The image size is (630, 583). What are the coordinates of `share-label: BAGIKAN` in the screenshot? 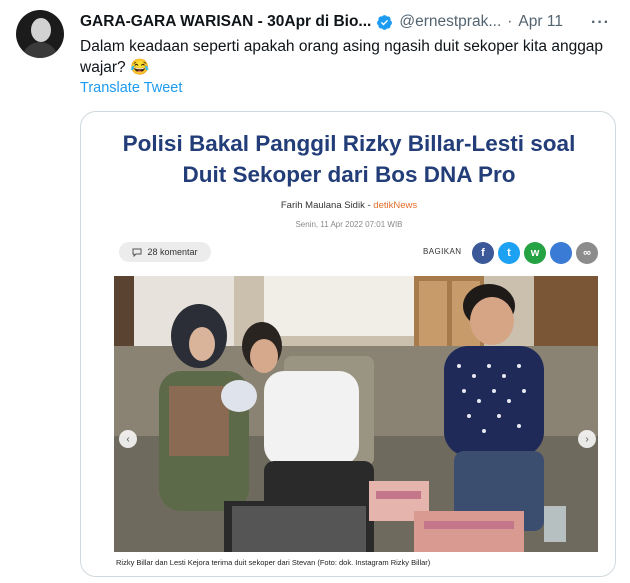 It's located at (442, 251).